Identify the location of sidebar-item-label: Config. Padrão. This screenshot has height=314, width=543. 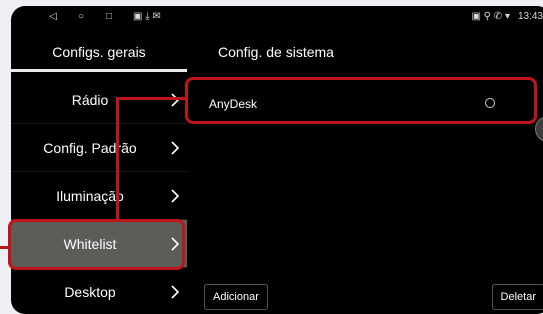
(90, 148).